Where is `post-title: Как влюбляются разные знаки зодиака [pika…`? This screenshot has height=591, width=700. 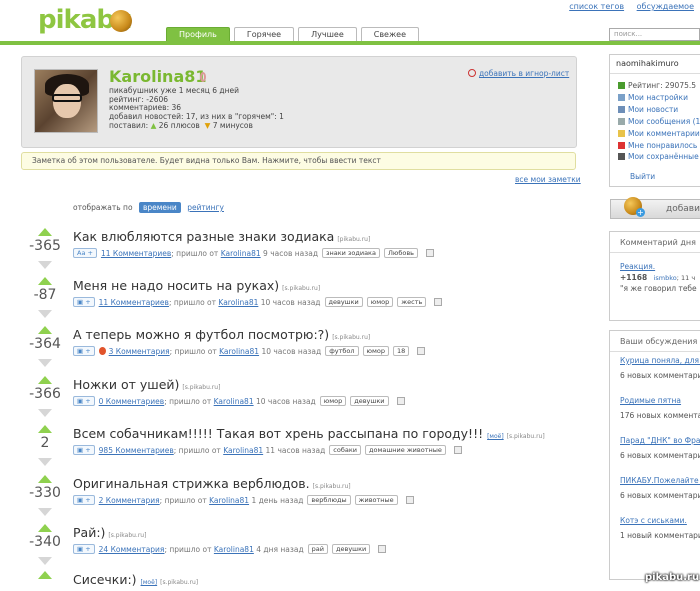
post-title: Как влюбляются разные знаки зодиака [pika… is located at coordinates (221, 236).